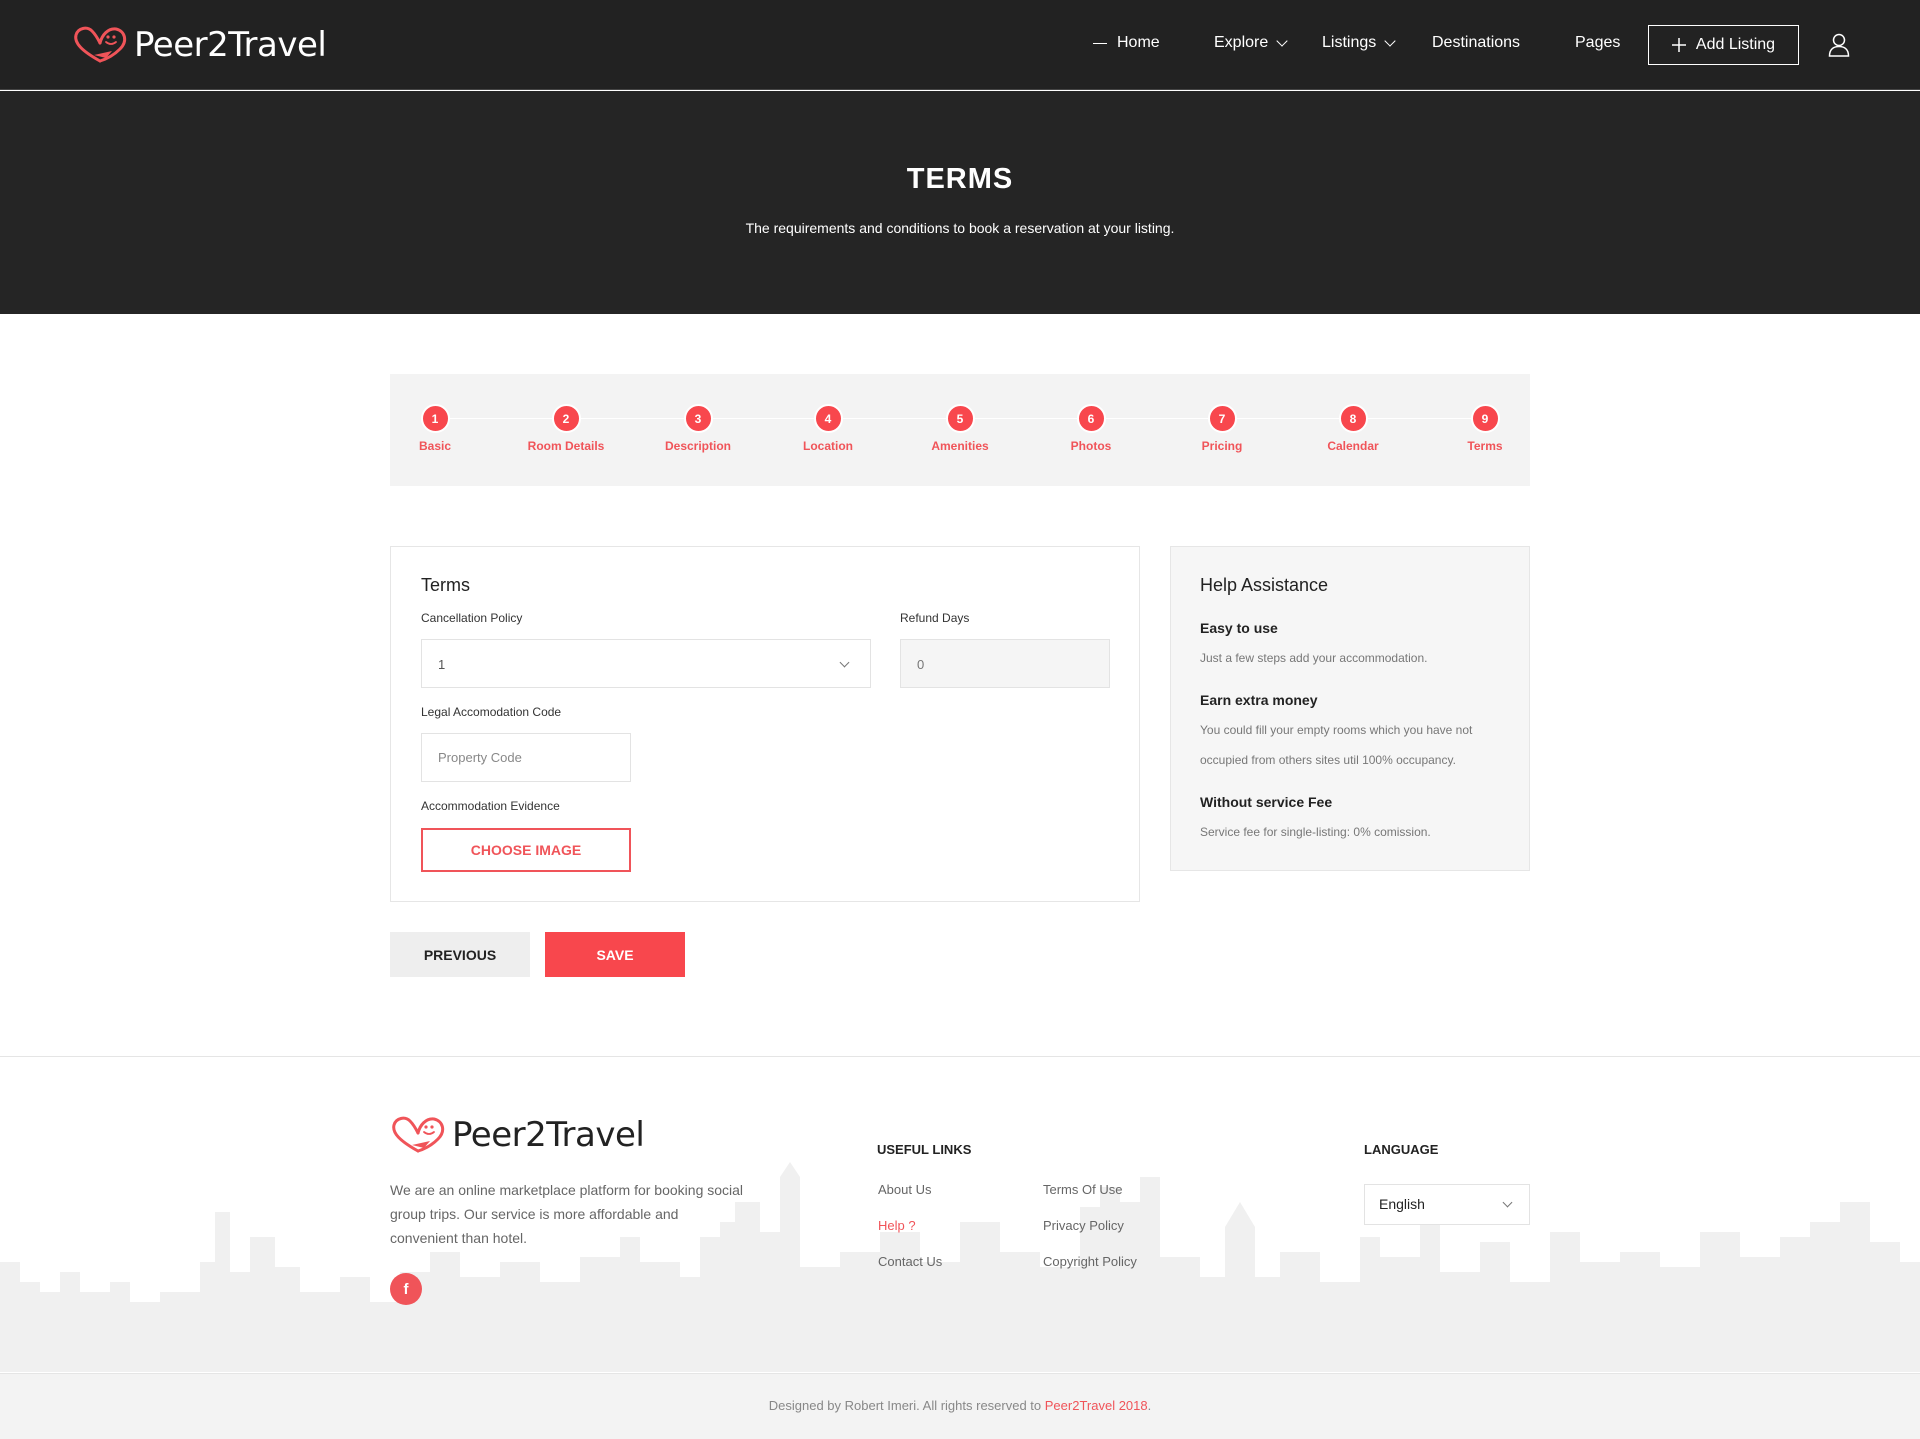 The height and width of the screenshot is (1439, 1920). Describe the element at coordinates (960, 1267) in the screenshot. I see `city-skyline-illustration` at that location.